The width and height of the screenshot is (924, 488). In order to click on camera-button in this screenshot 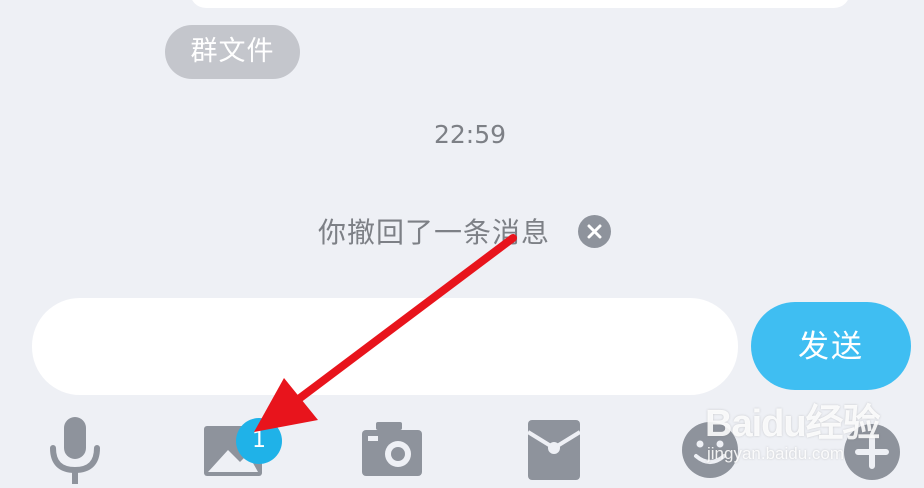, I will do `click(392, 450)`.